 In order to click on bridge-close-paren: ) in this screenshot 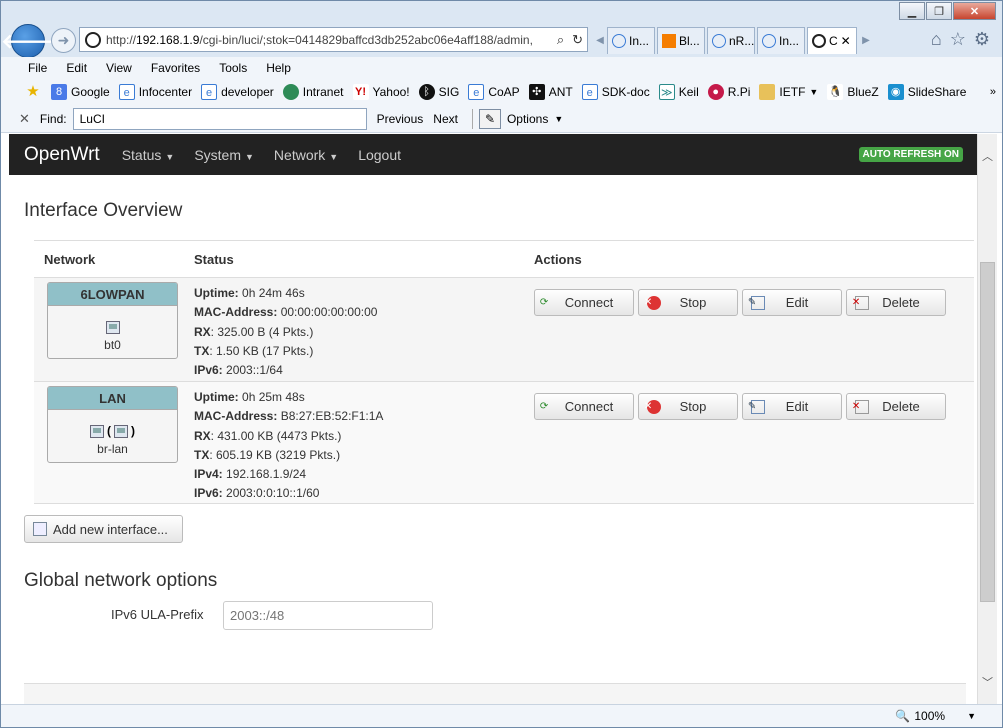, I will do `click(133, 431)`.